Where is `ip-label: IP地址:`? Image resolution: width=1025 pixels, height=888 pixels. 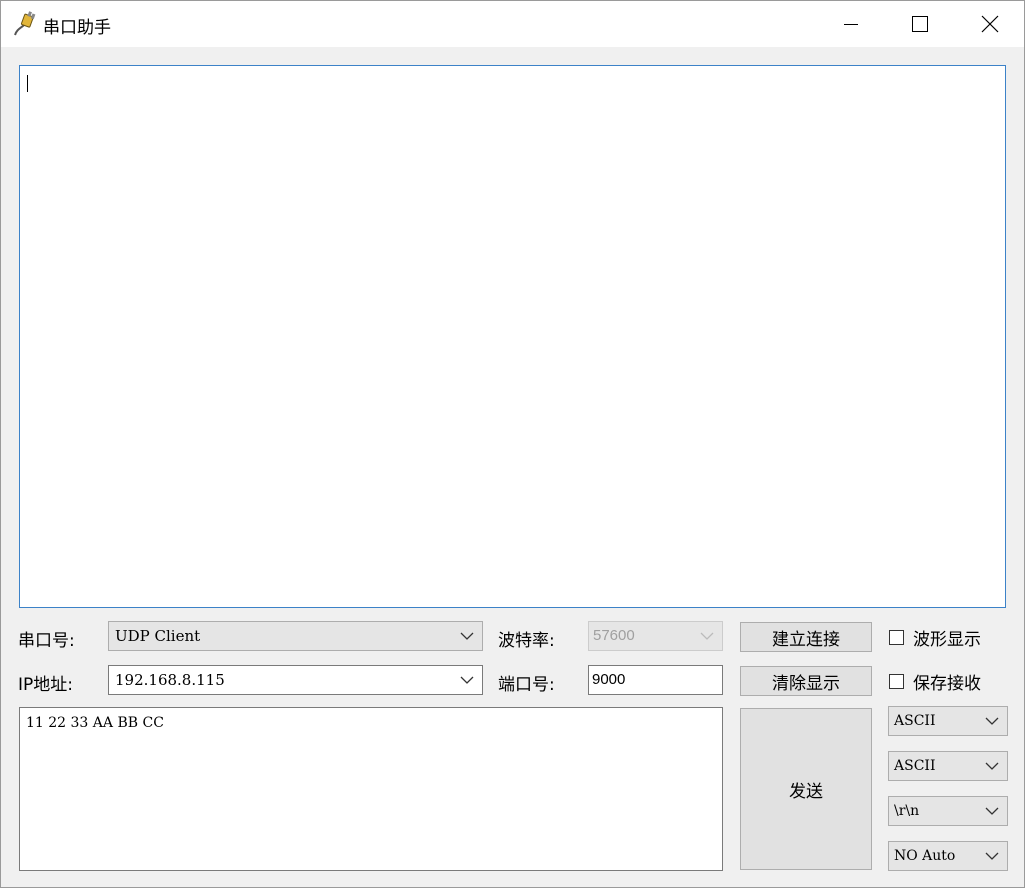
ip-label: IP地址: is located at coordinates (45, 685).